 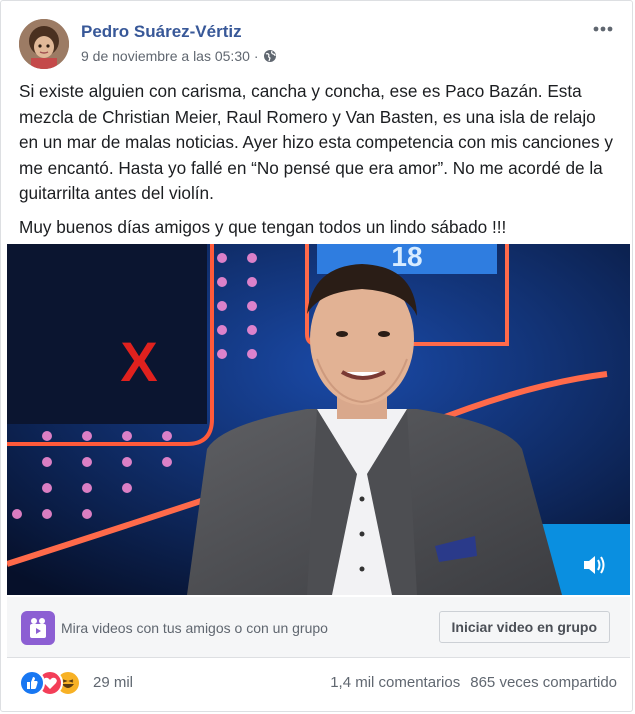 I want to click on reaction-count: 29 mil, so click(x=113, y=682).